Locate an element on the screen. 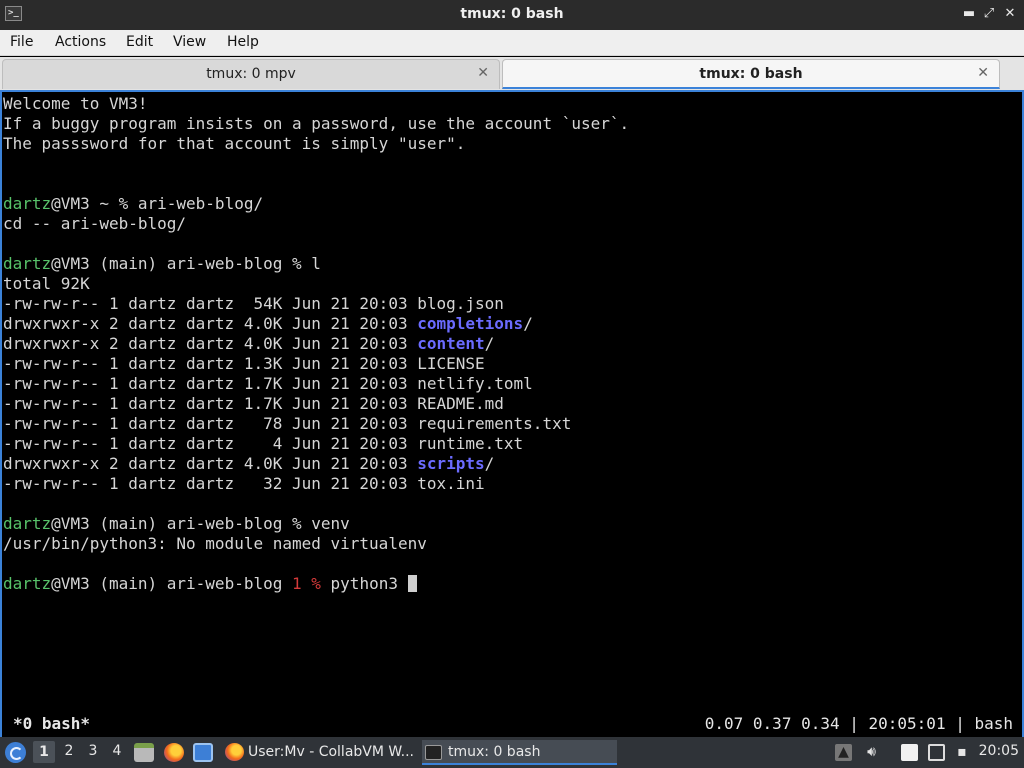 The height and width of the screenshot is (768, 1024). tmux-window-name: *0 bash* is located at coordinates (52, 723).